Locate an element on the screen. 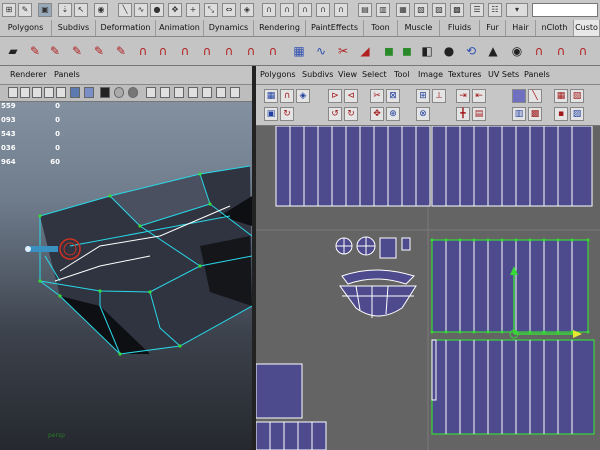 The width and height of the screenshot is (600, 450). tab-animation: Animation is located at coordinates (180, 28).